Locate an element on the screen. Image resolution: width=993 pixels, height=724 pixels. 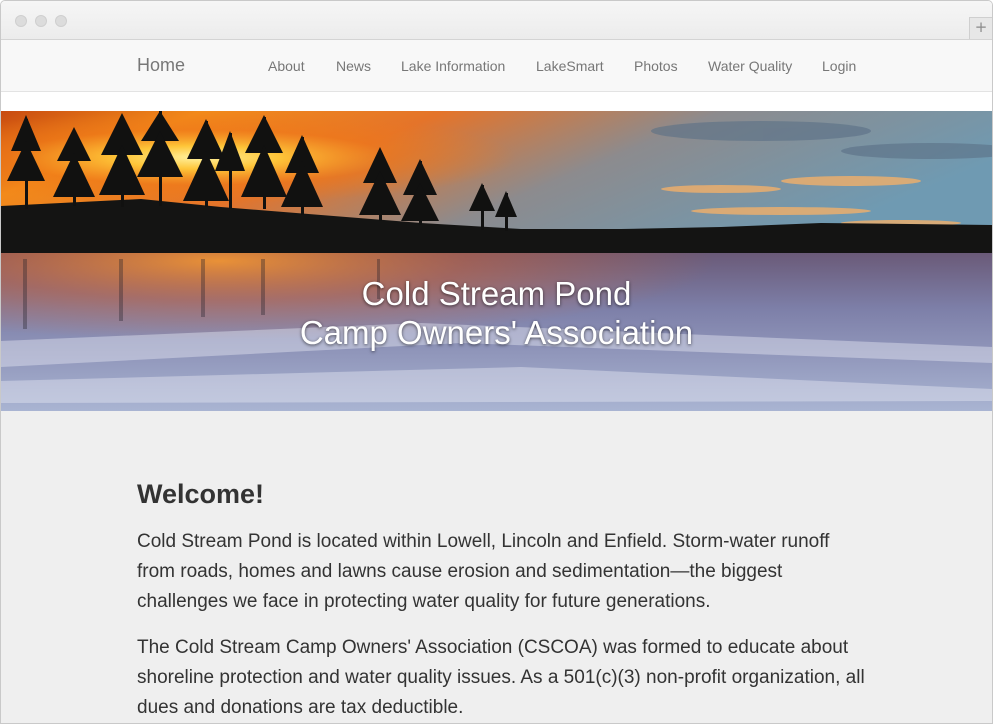
close-window-icon is located at coordinates (21, 21).